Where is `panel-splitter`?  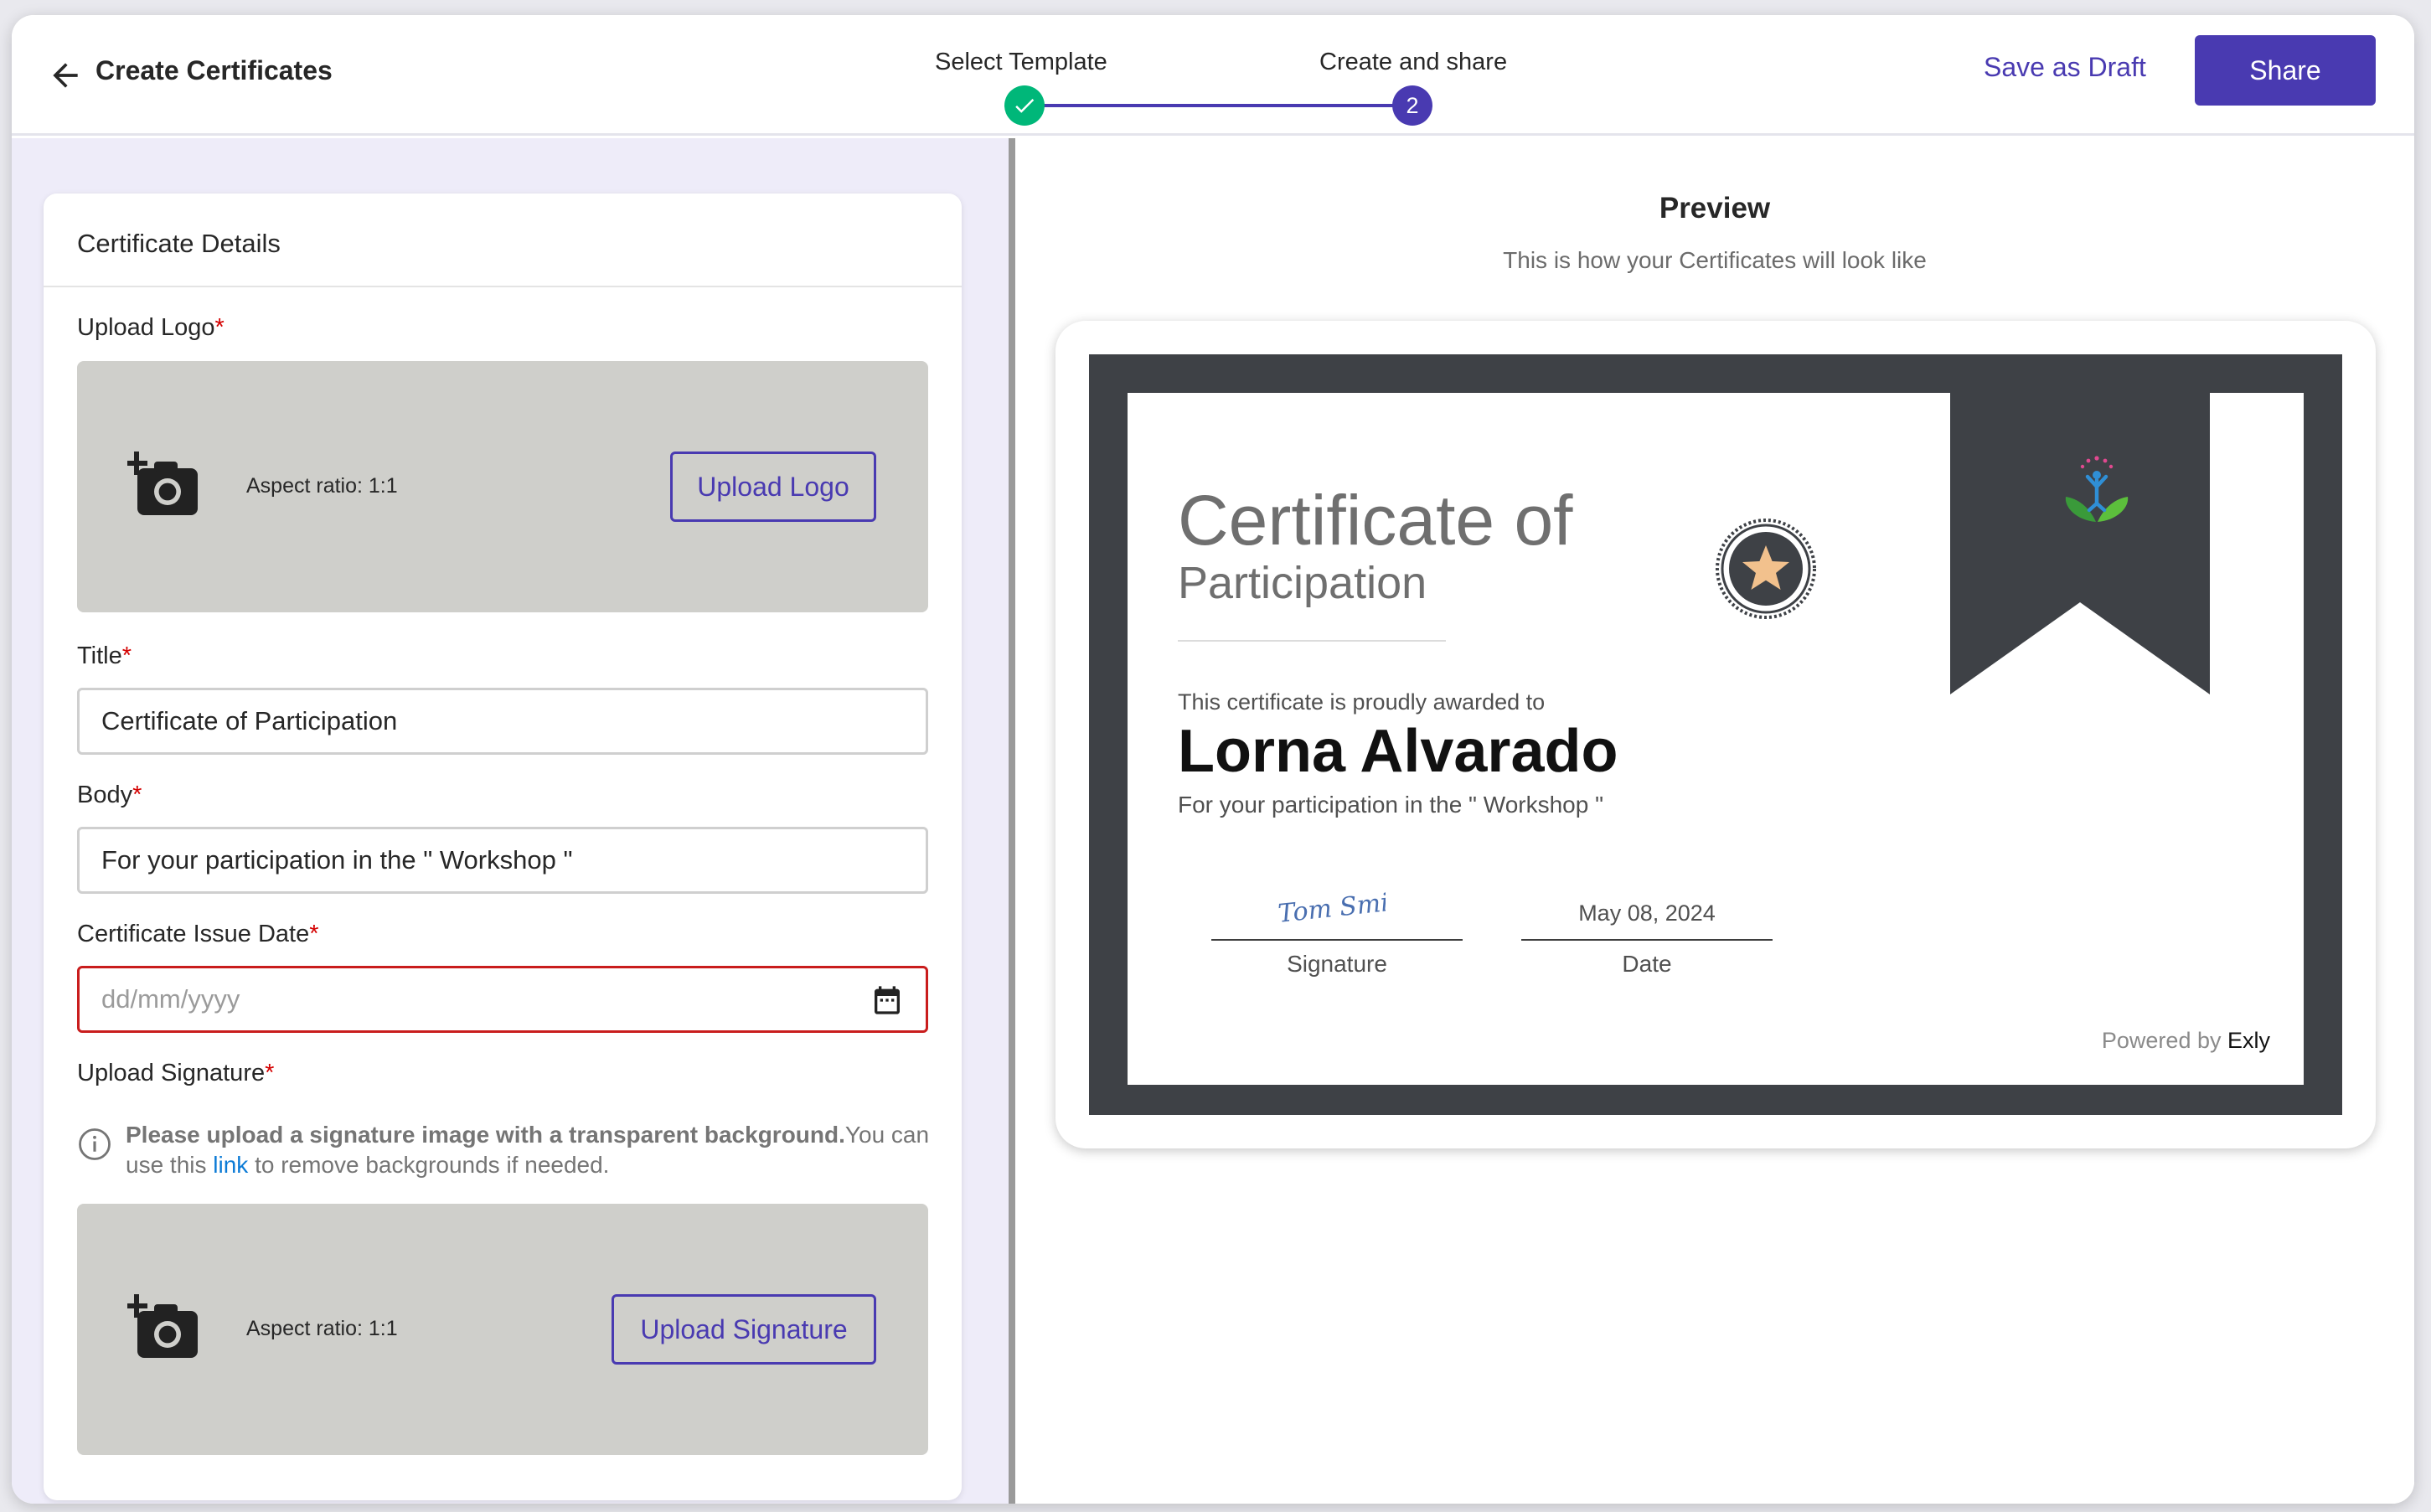
panel-splitter is located at coordinates (1012, 821).